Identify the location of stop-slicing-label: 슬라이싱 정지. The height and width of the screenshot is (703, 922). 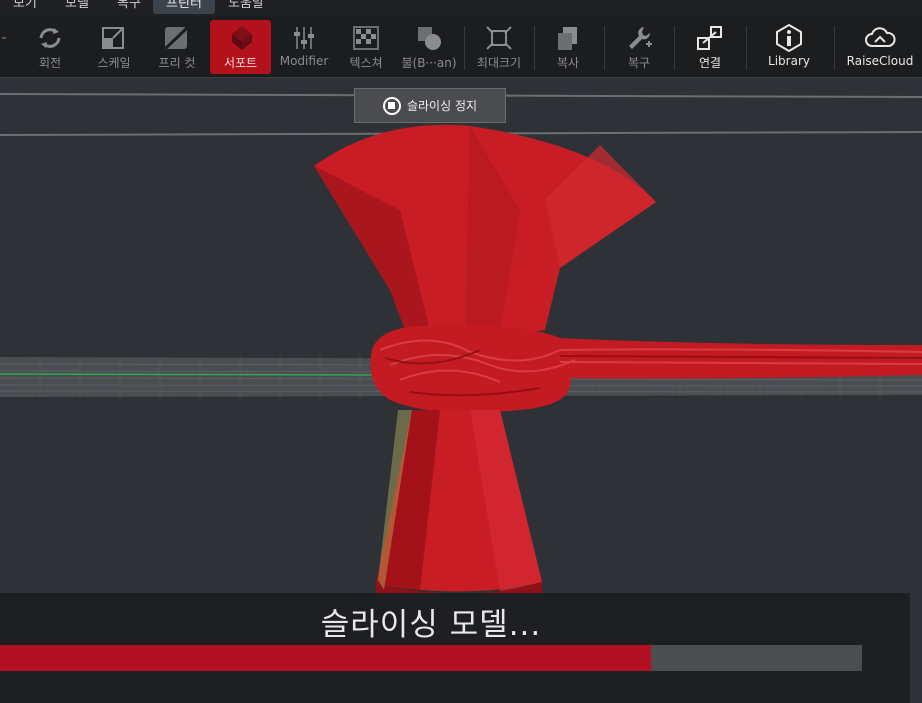
(442, 106).